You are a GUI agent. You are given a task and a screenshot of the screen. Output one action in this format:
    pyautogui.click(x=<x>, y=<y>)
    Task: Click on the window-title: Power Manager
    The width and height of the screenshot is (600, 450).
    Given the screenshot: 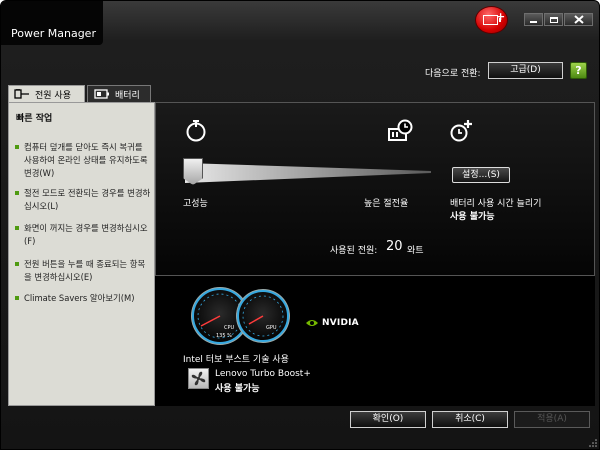 What is the action you would take?
    pyautogui.click(x=53, y=33)
    